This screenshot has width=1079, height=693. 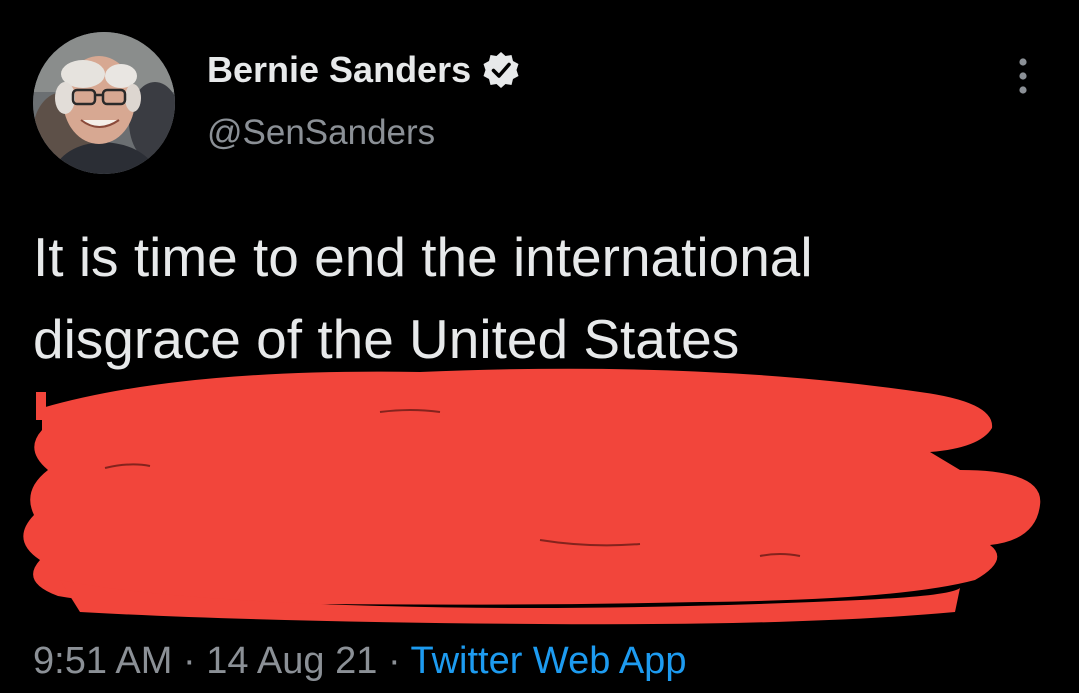 I want to click on profile-photo, so click(x=104, y=103).